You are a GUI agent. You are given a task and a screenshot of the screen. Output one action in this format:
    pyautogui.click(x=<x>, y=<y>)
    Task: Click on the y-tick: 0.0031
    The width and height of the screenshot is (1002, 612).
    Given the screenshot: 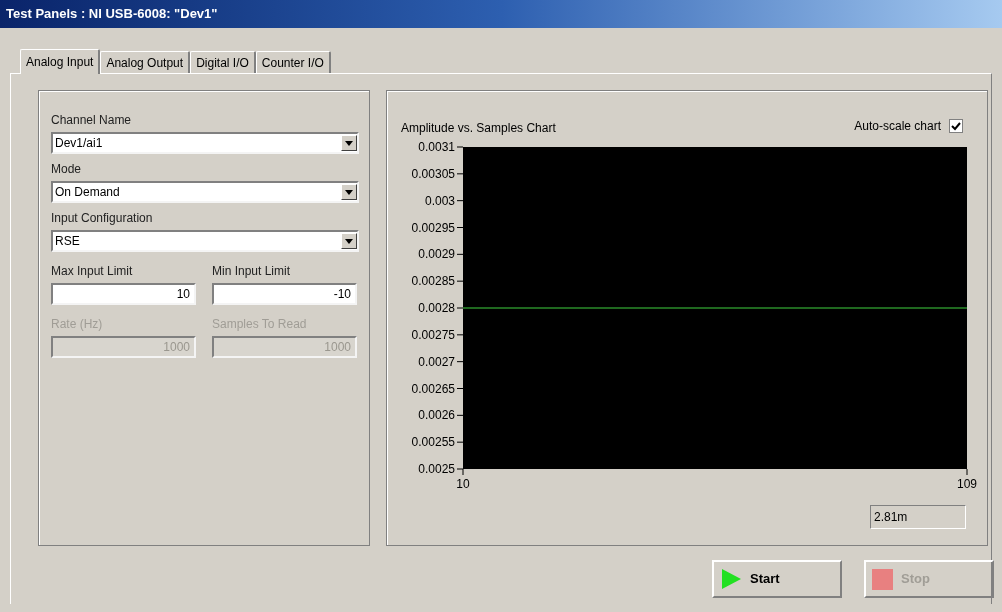 What is the action you would take?
    pyautogui.click(x=441, y=147)
    